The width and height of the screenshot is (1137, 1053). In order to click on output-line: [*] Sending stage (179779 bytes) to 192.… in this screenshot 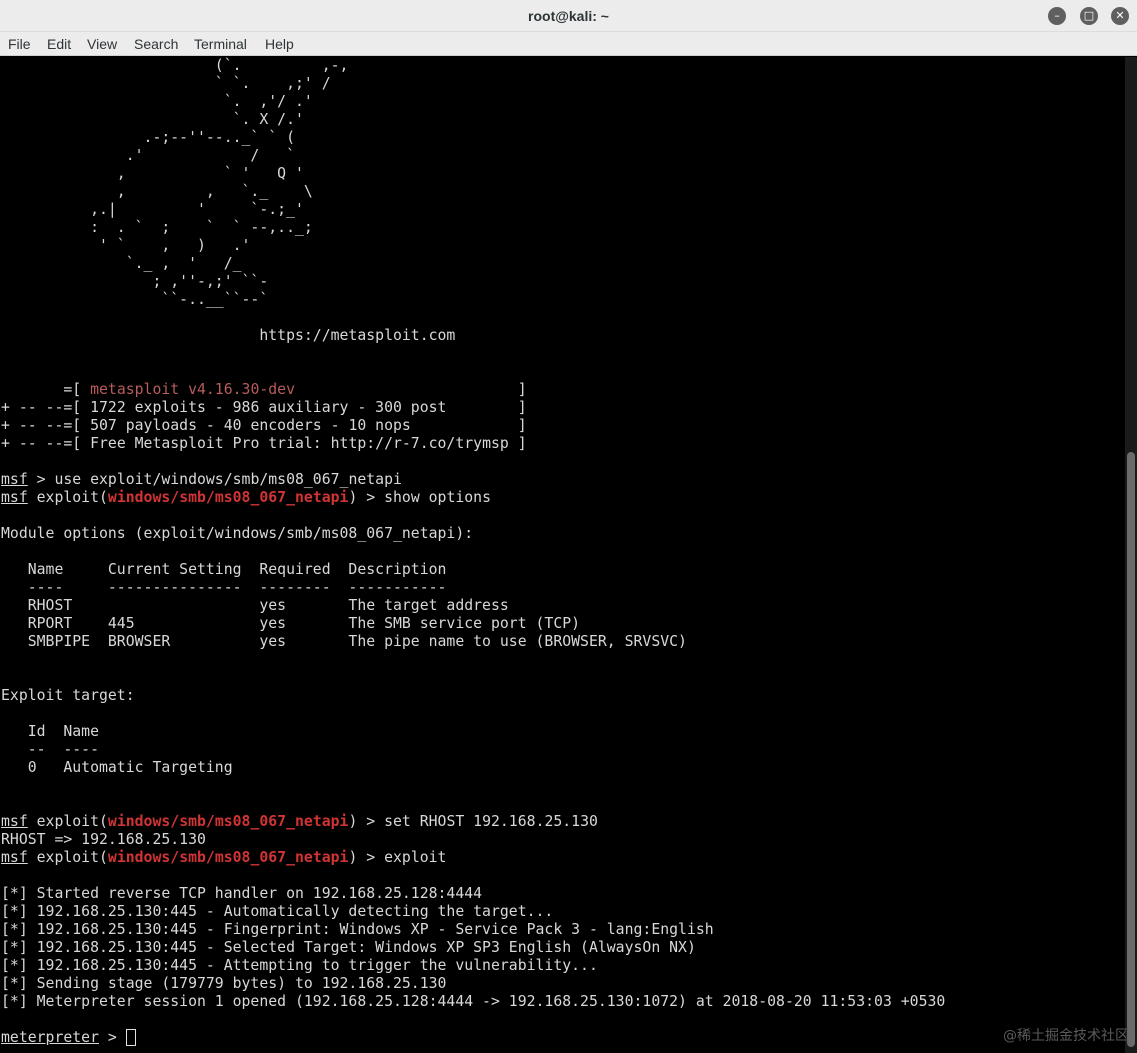, I will do `click(224, 983)`.